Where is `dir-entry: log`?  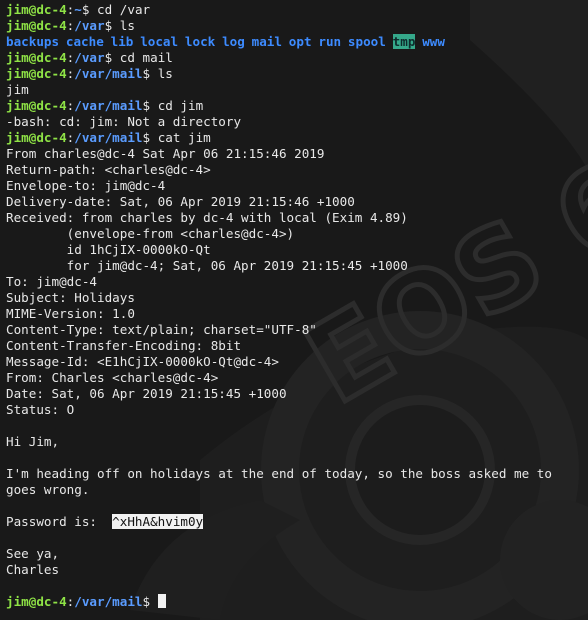 dir-entry: log is located at coordinates (233, 41).